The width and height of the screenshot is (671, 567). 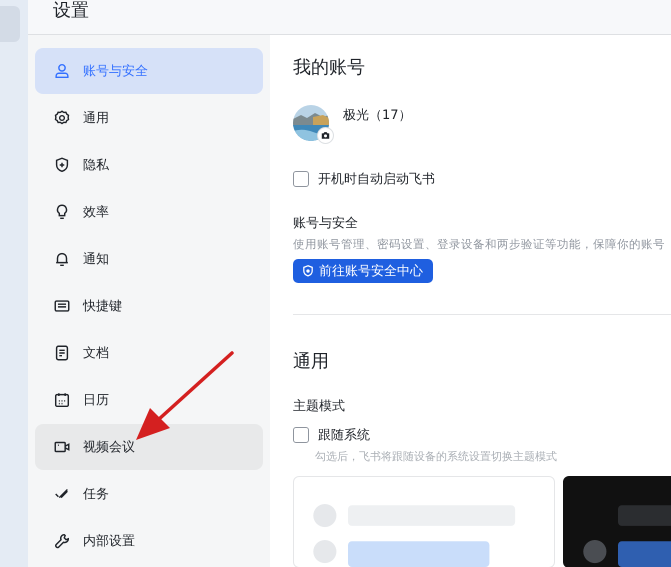 I want to click on document-icon, so click(x=62, y=353).